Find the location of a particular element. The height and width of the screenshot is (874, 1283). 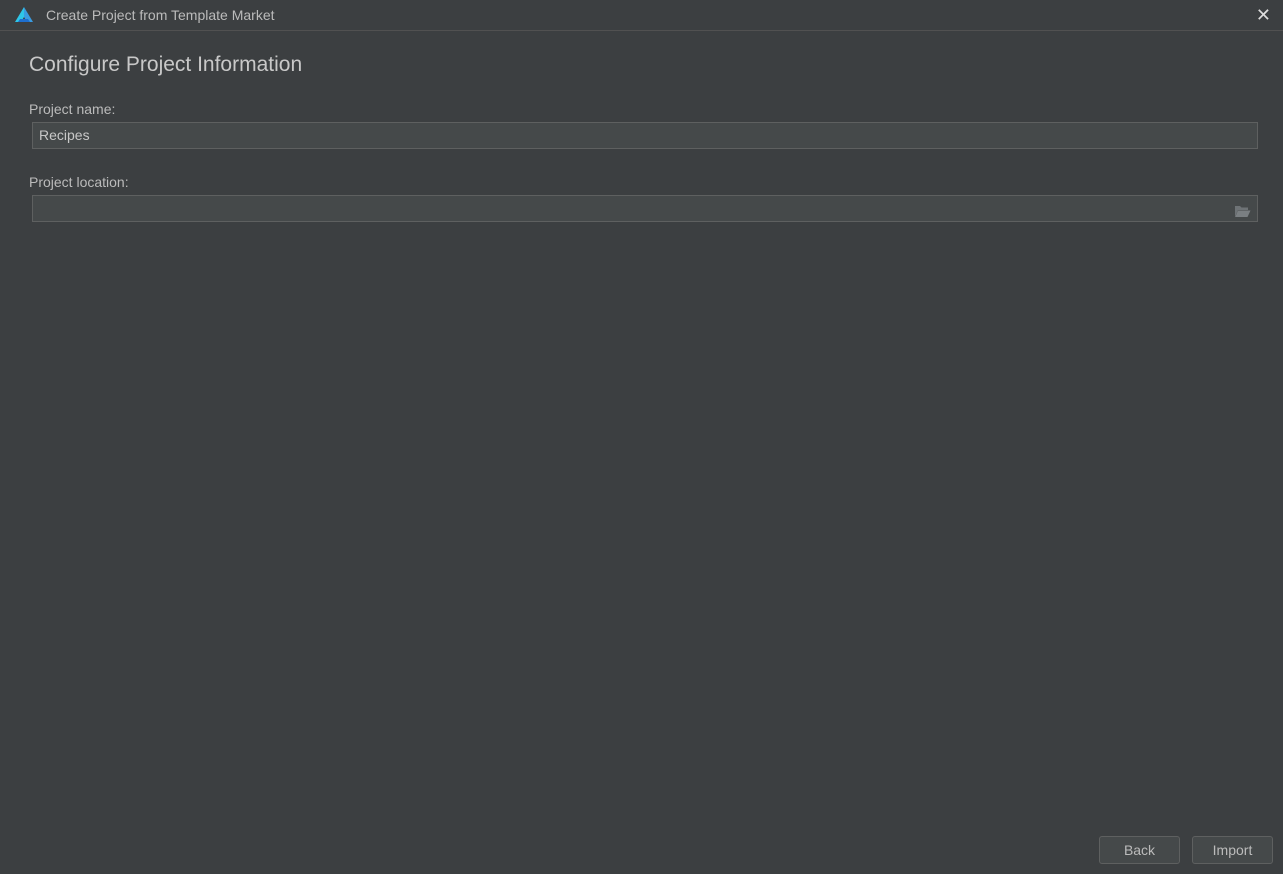

project-location-label: Project location: is located at coordinates (79, 182).